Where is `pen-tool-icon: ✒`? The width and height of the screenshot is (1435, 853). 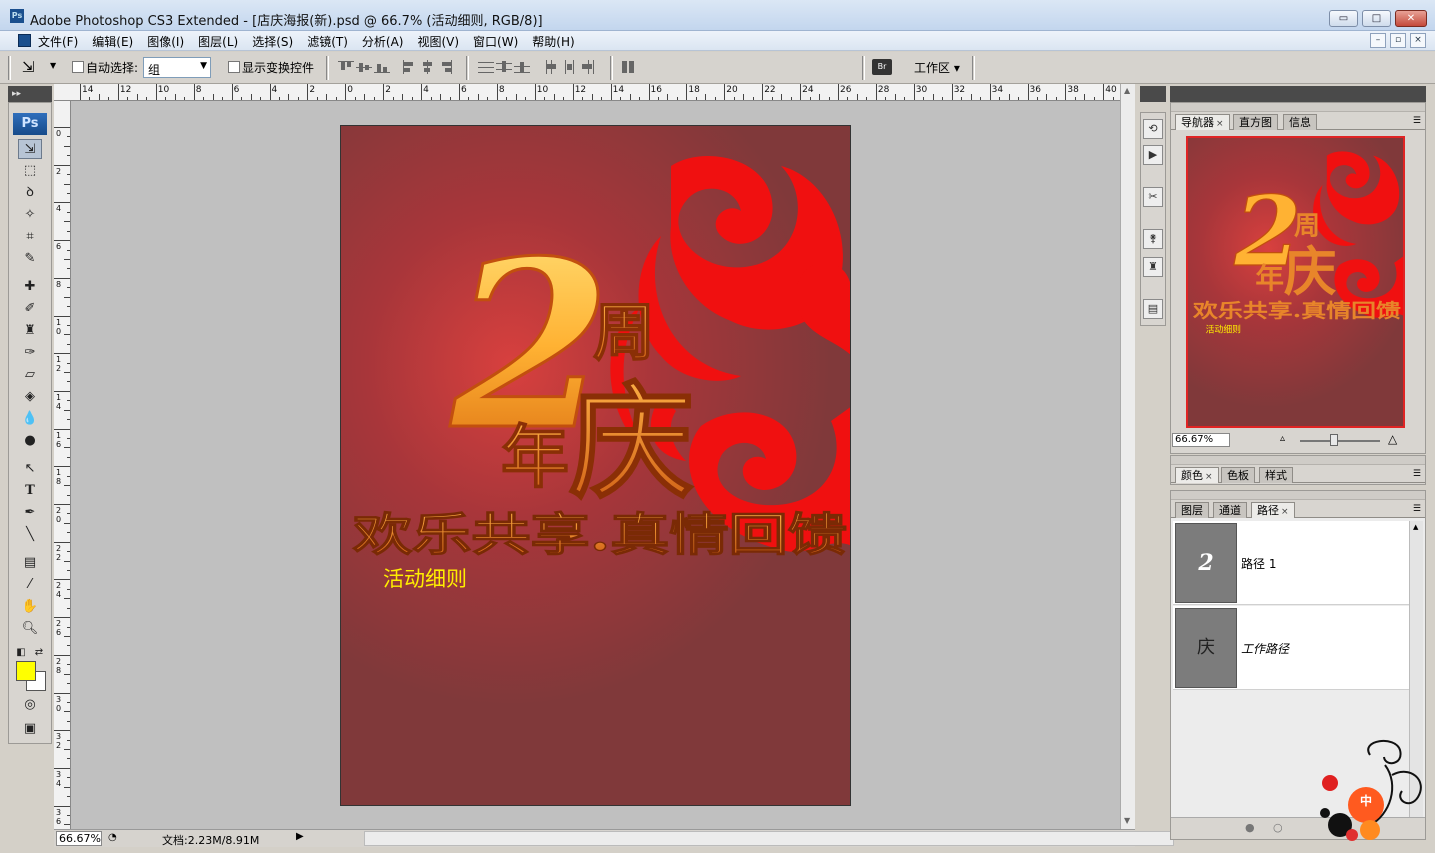
pen-tool-icon: ✒ is located at coordinates (30, 513).